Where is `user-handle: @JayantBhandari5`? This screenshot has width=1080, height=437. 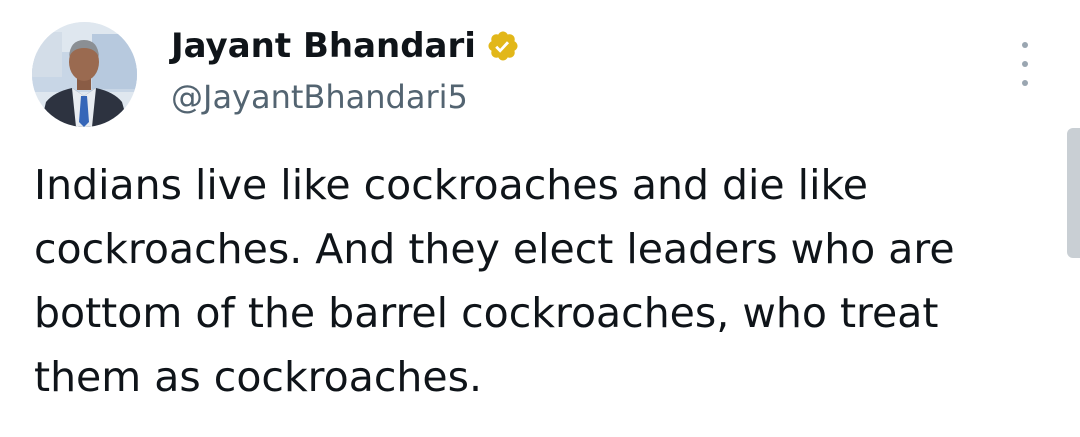
user-handle: @JayantBhandari5 is located at coordinates (319, 97).